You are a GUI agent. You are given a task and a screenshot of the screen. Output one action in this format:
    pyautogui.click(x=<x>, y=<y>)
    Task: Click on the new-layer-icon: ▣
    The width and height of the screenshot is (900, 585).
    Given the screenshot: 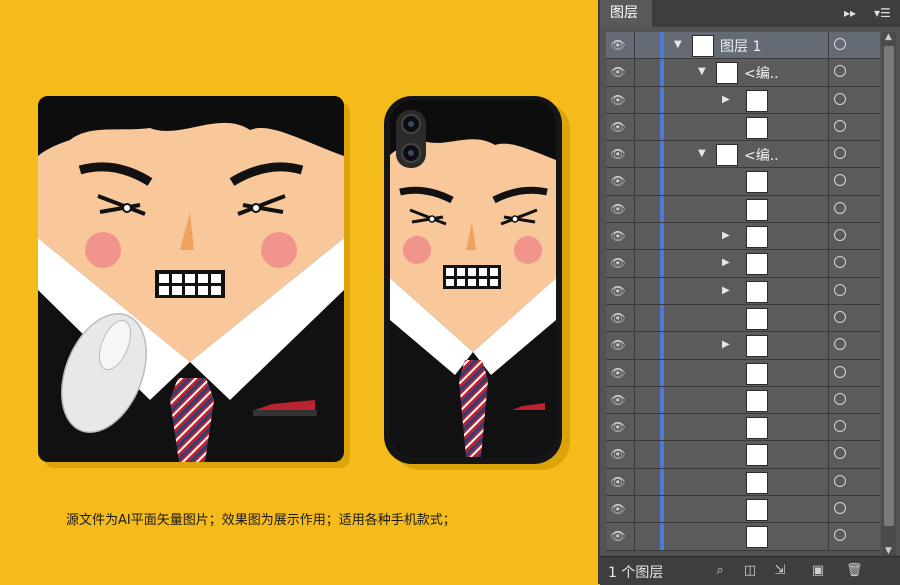 What is the action you would take?
    pyautogui.click(x=818, y=571)
    